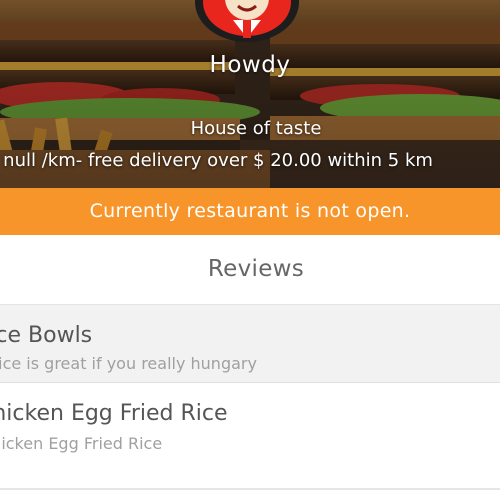  I want to click on restaurant-name: Howdy, so click(250, 65).